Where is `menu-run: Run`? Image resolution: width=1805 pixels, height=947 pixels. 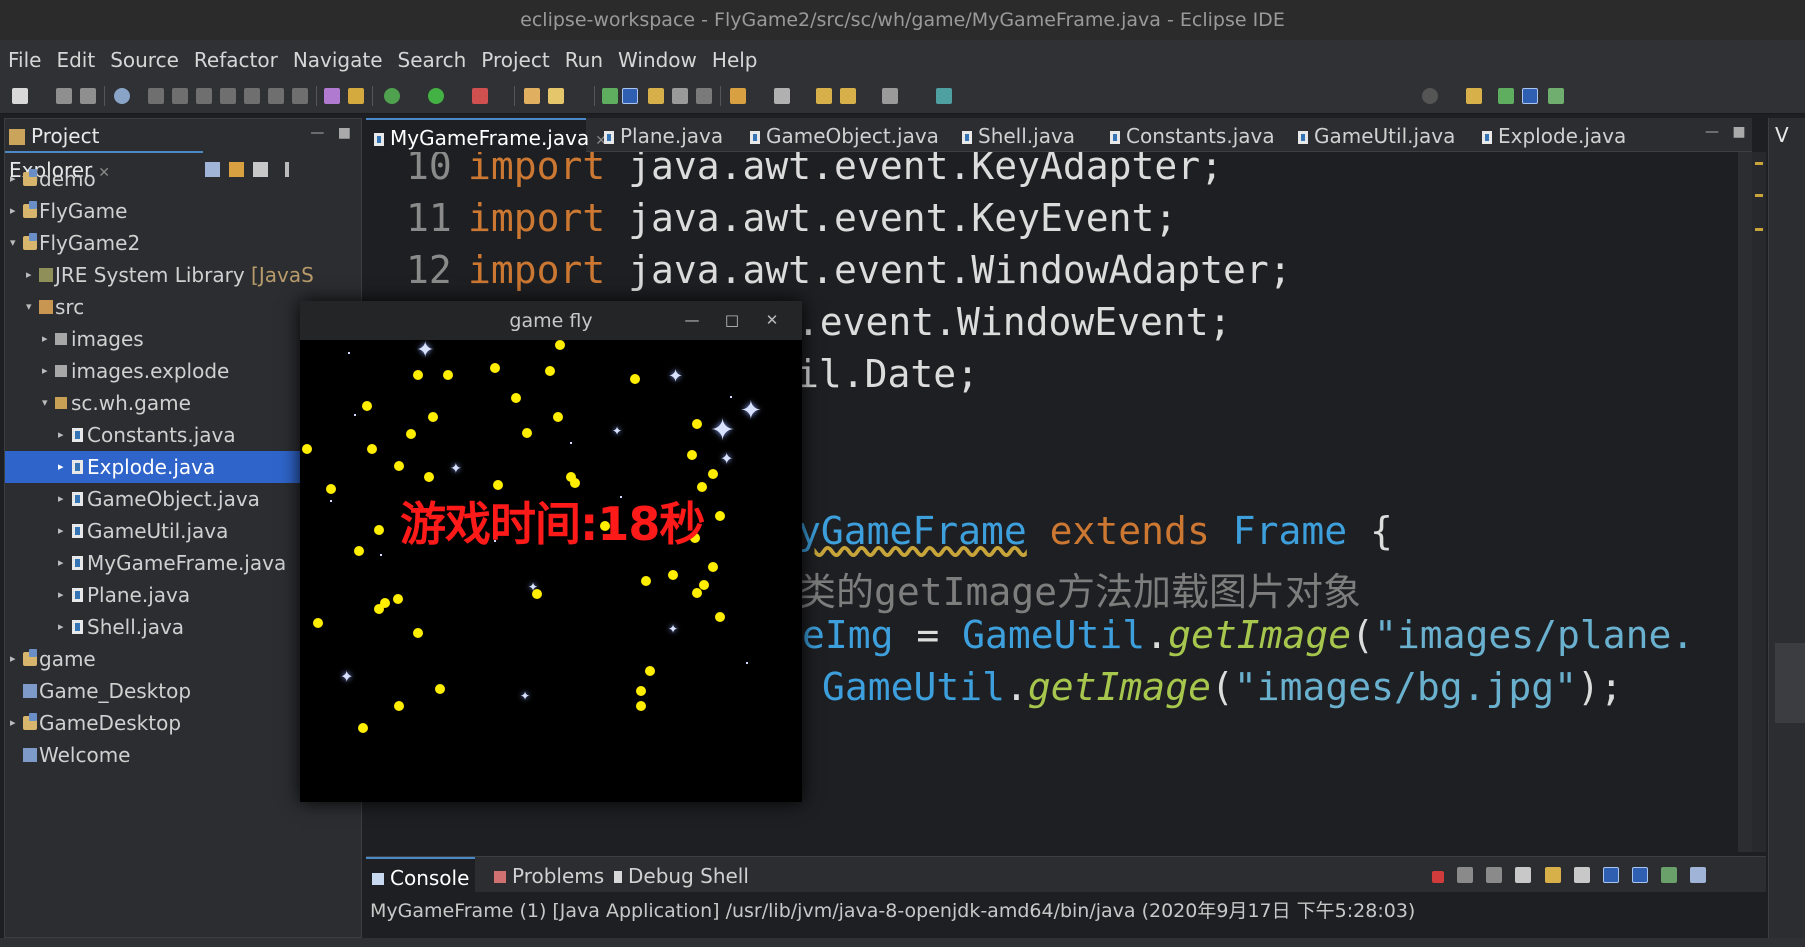
menu-run: Run is located at coordinates (583, 60).